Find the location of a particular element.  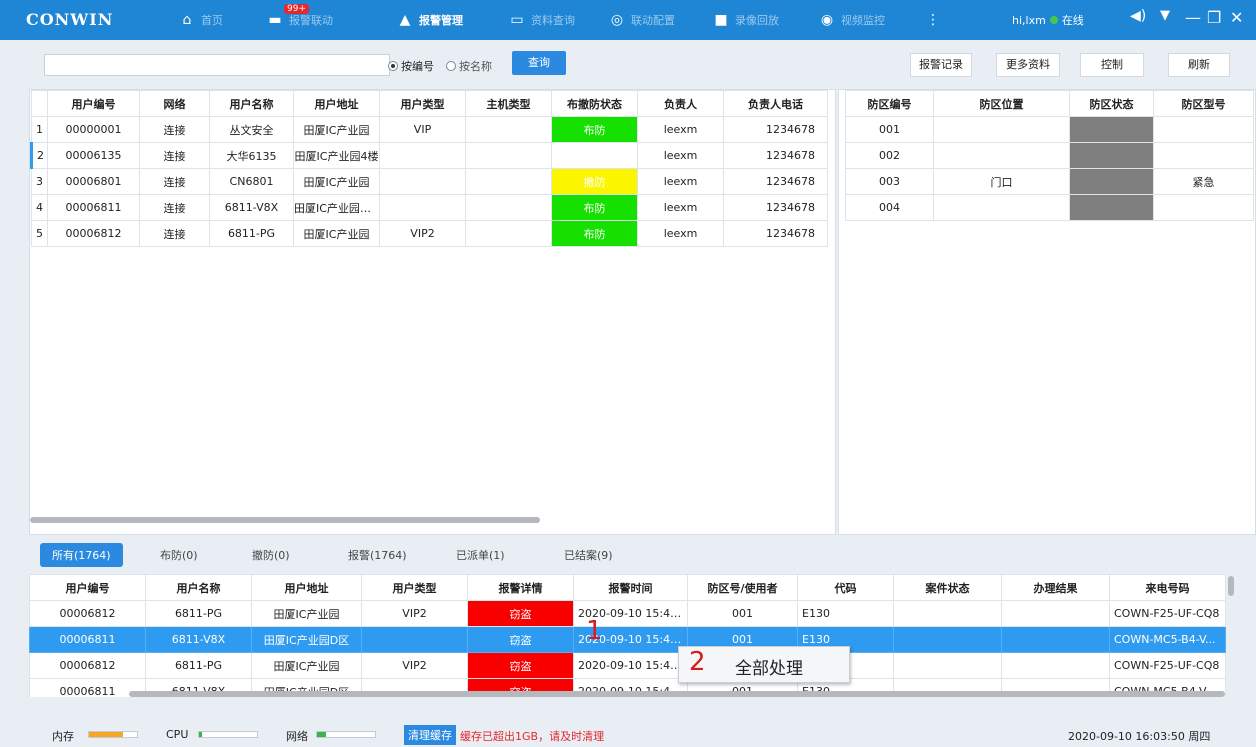

alarm-log-button: 报警记录 is located at coordinates (941, 65).